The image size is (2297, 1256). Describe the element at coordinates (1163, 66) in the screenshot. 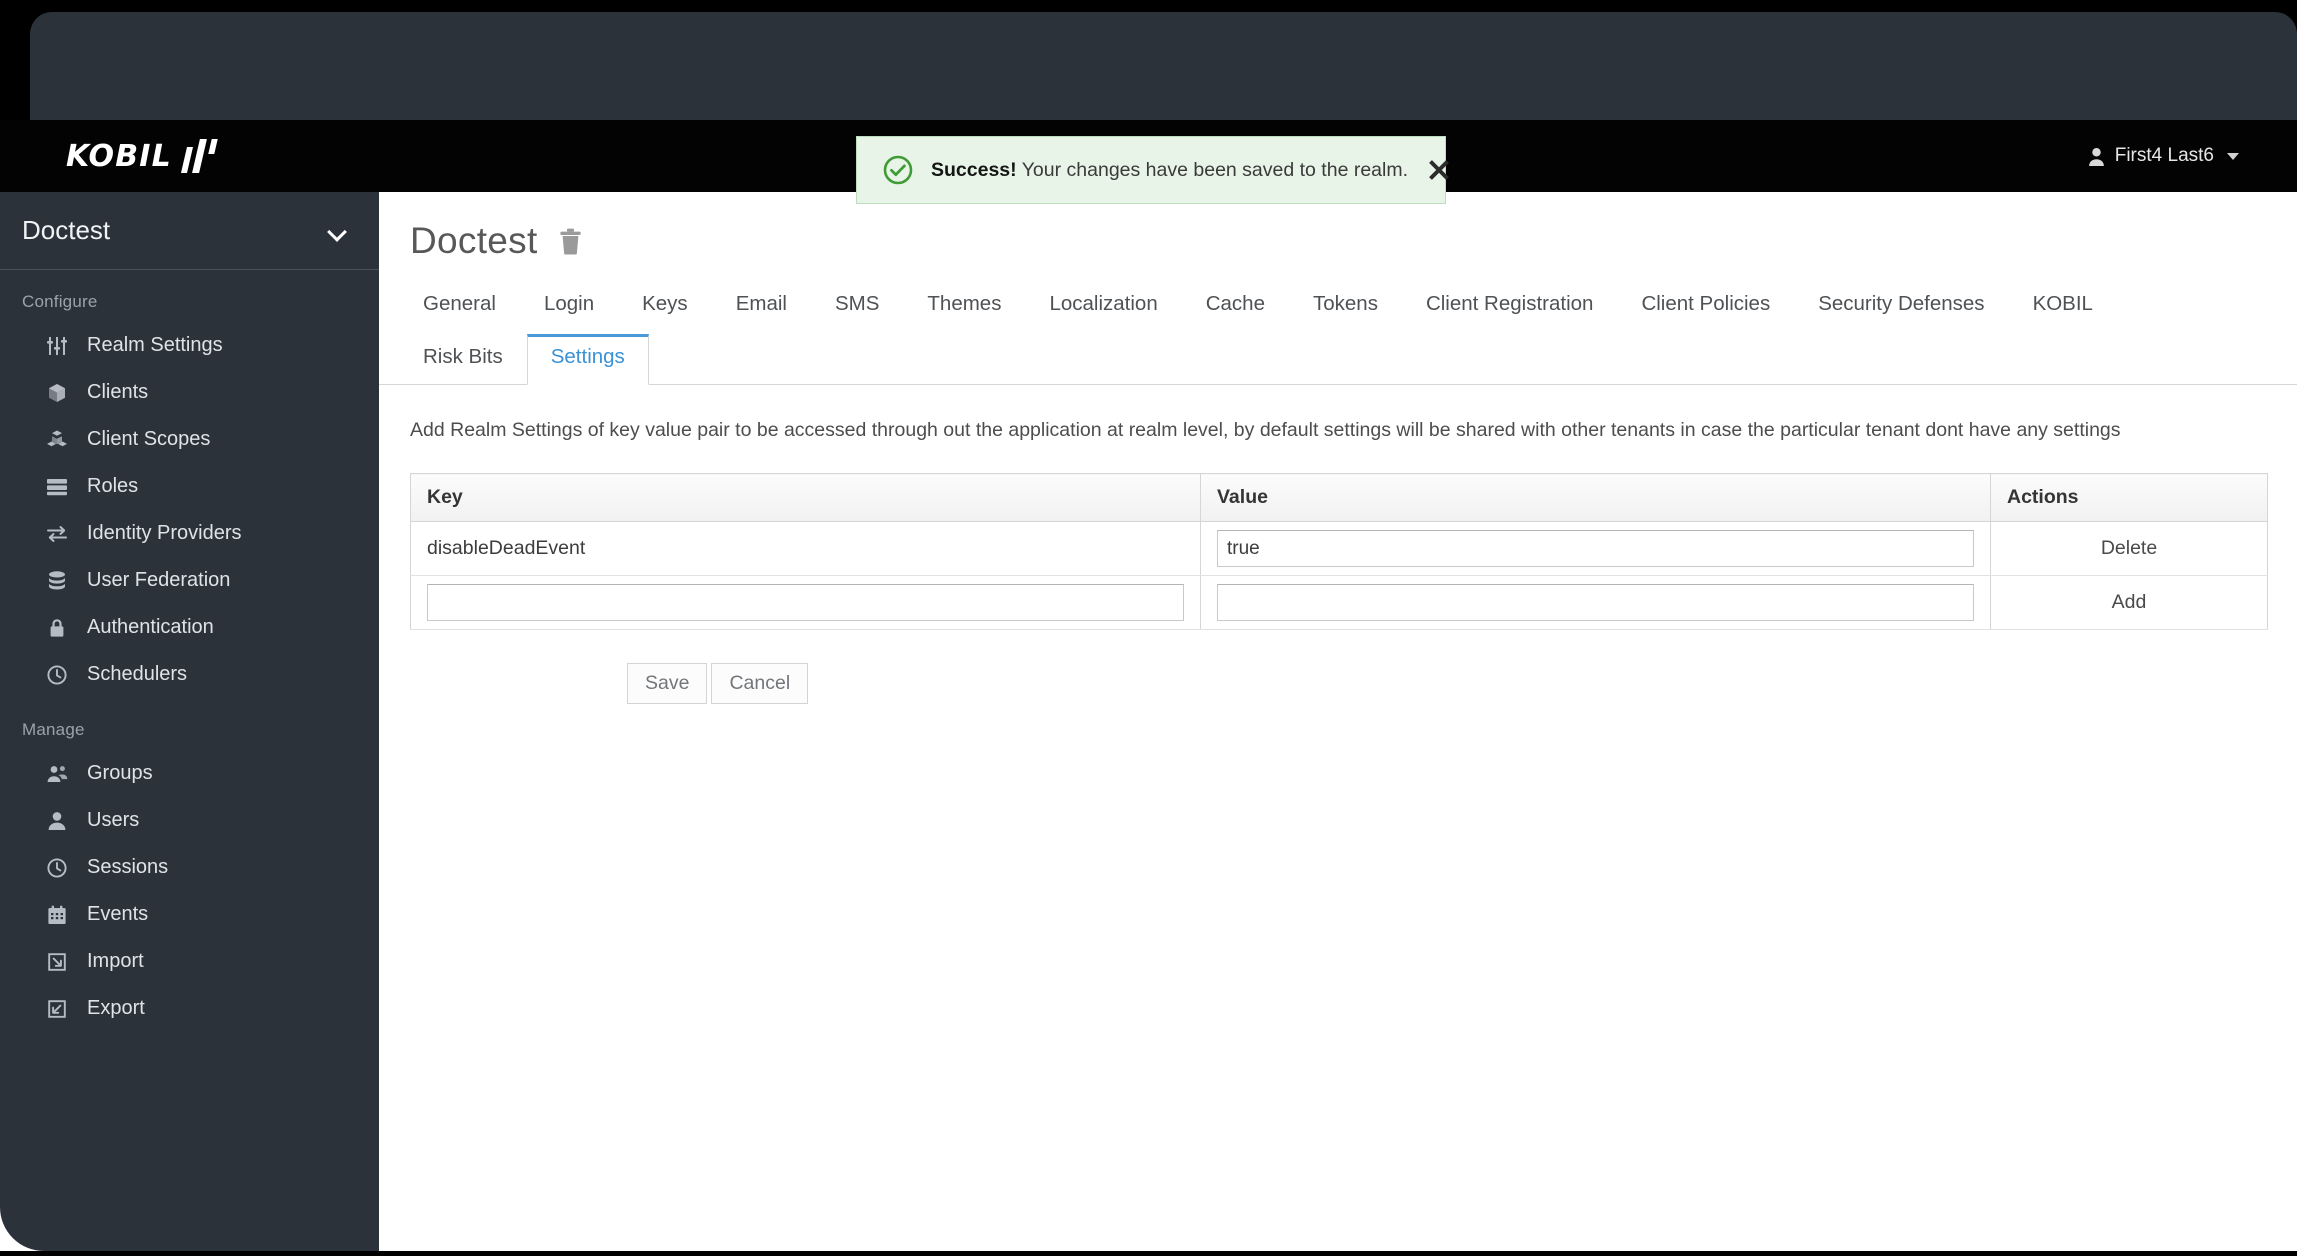

I see `browser-chrome-bar` at that location.